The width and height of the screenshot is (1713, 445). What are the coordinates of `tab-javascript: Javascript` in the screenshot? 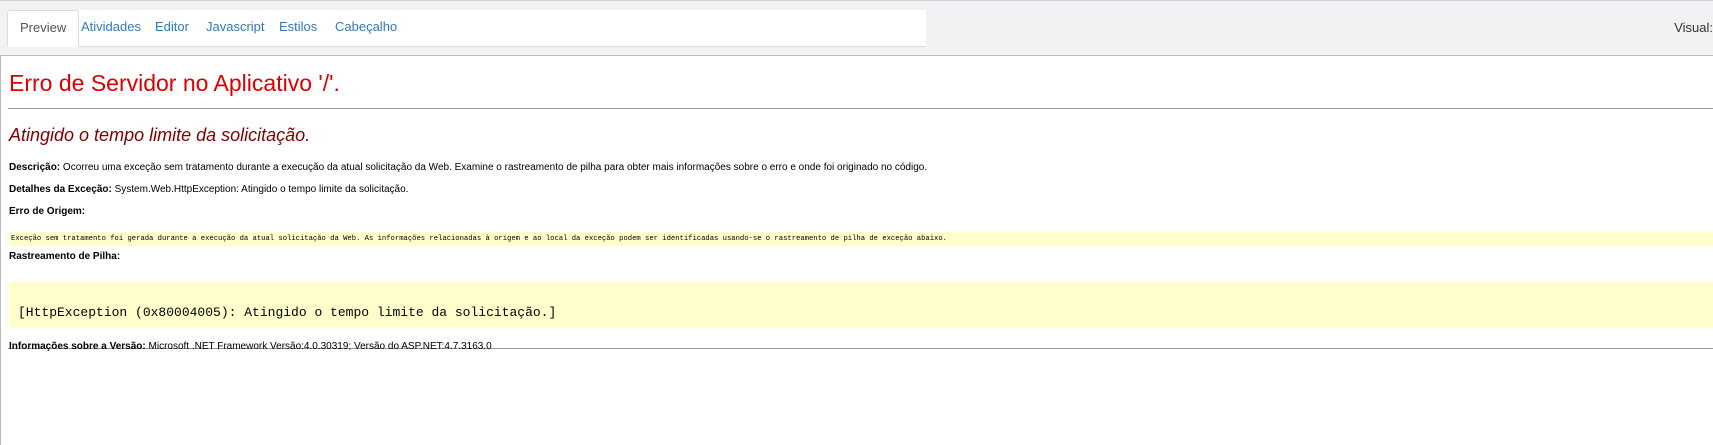 It's located at (235, 28).